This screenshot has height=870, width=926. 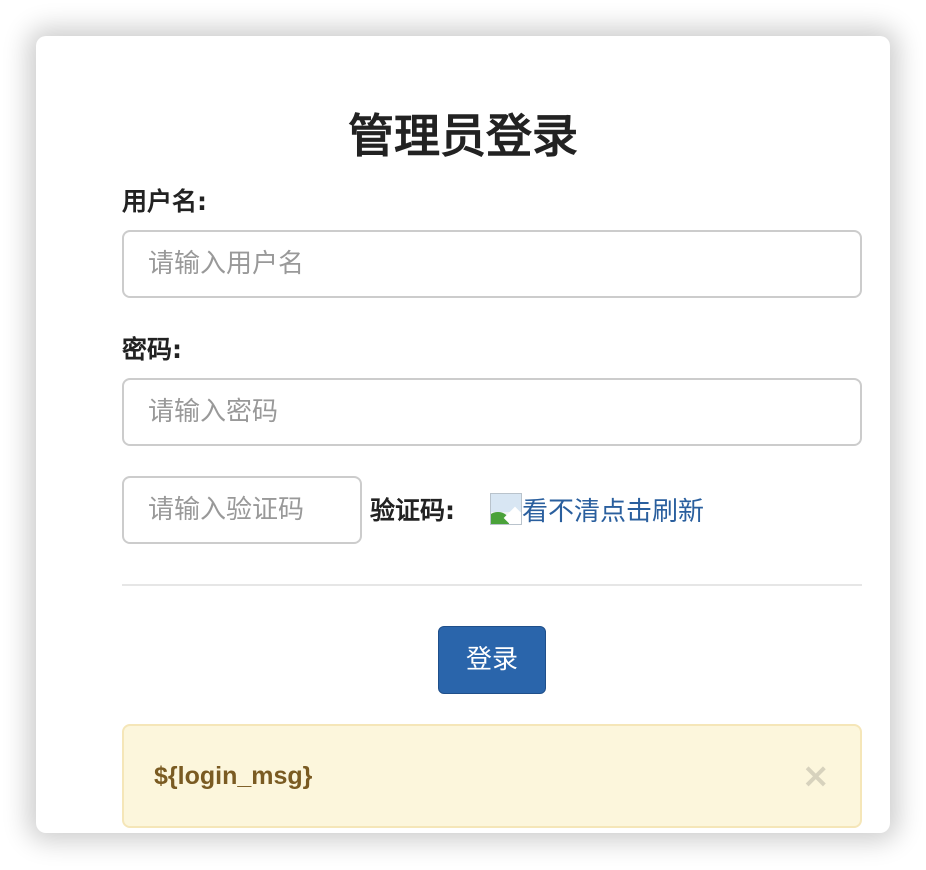 What do you see at coordinates (492, 776) in the screenshot?
I see `alert-box: ${login_msg} ×` at bounding box center [492, 776].